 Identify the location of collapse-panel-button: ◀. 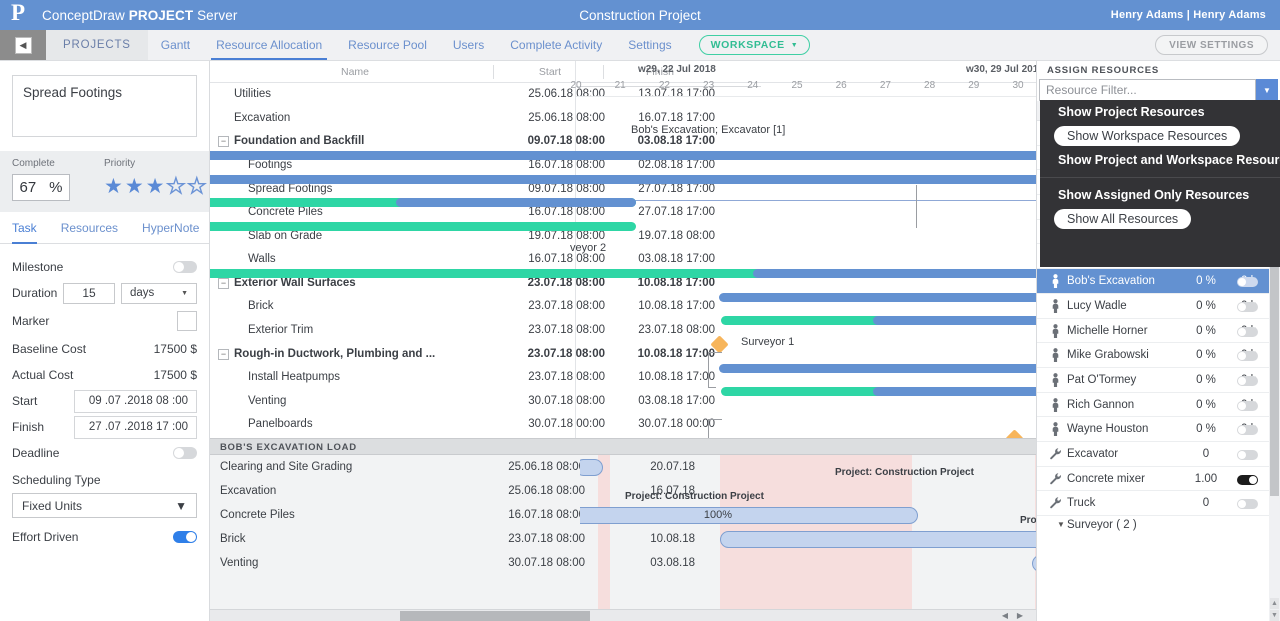
(23, 45).